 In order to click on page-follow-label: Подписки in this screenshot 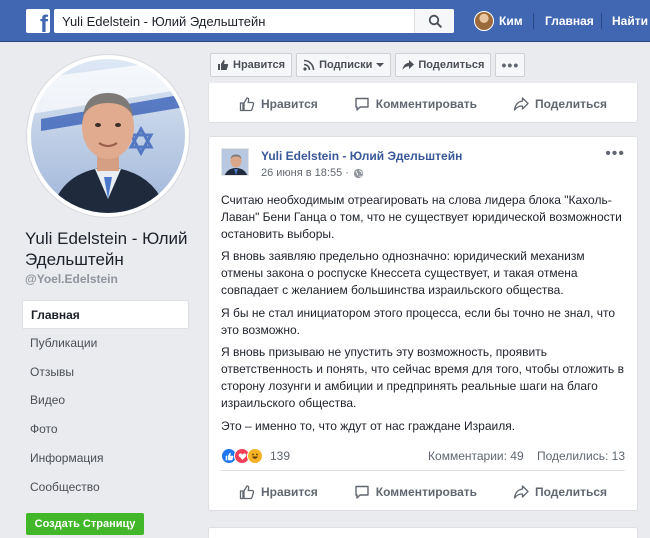, I will do `click(346, 65)`.